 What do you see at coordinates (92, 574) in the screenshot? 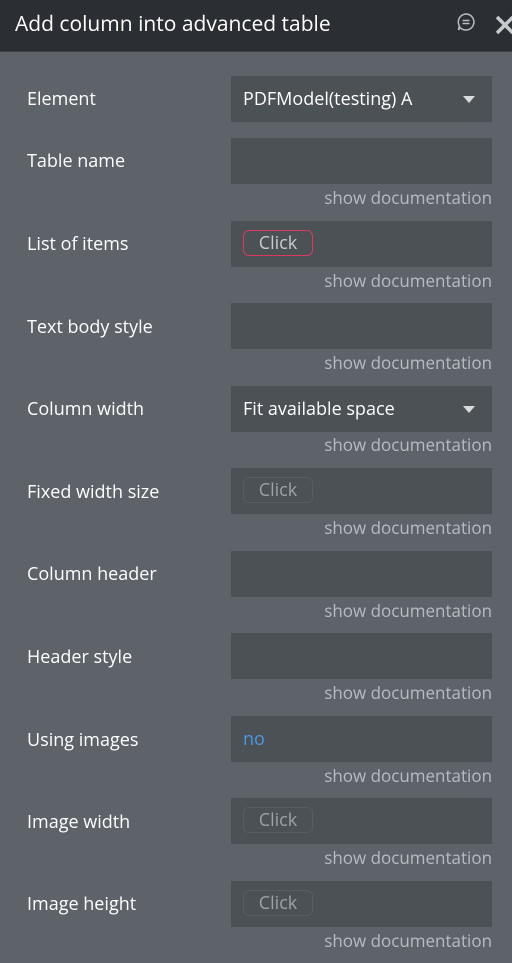
I see `property-label: Column header` at bounding box center [92, 574].